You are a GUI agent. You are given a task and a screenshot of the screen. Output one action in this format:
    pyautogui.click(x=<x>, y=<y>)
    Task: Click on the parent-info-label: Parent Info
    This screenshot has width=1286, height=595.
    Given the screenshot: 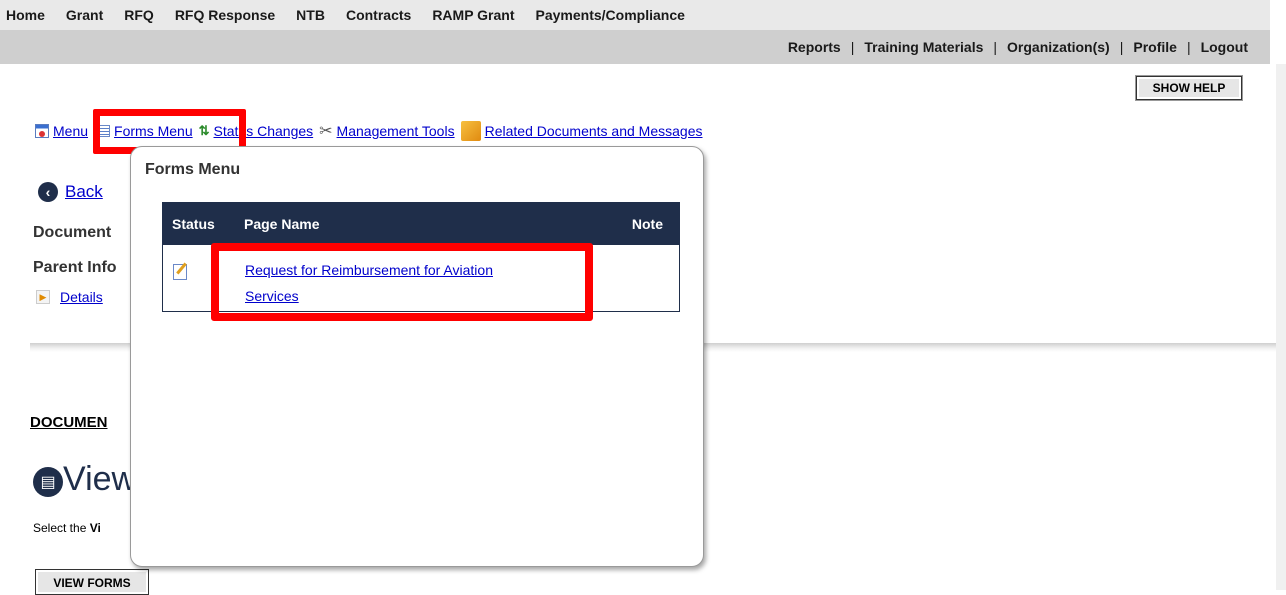 What is the action you would take?
    pyautogui.click(x=75, y=267)
    